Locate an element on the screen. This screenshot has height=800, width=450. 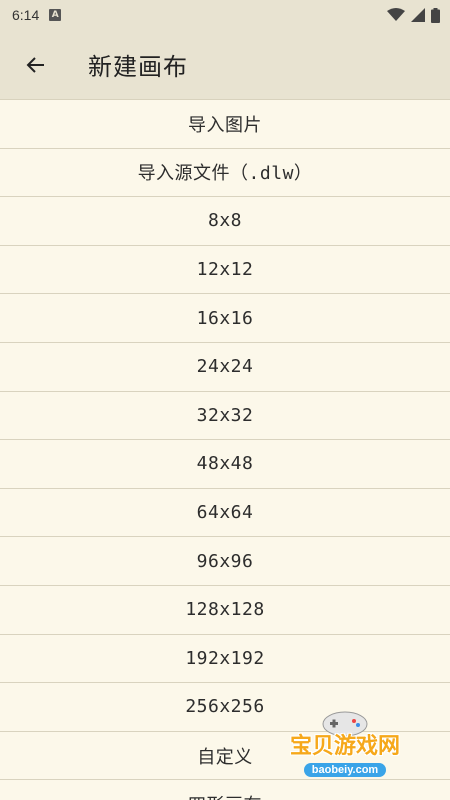
back-arrow-icon is located at coordinates (35, 64).